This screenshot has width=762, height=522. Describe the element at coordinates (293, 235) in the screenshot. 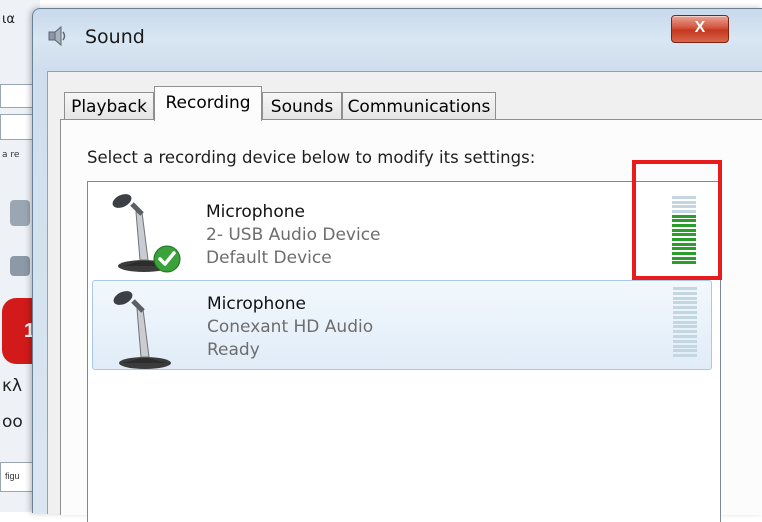

I see `device-description: 2- USB Audio Device` at that location.